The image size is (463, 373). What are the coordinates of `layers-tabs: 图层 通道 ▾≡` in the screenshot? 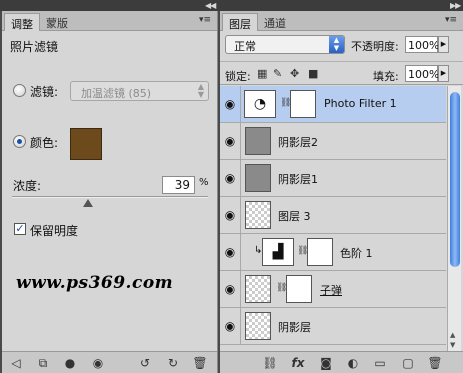 It's located at (341, 21).